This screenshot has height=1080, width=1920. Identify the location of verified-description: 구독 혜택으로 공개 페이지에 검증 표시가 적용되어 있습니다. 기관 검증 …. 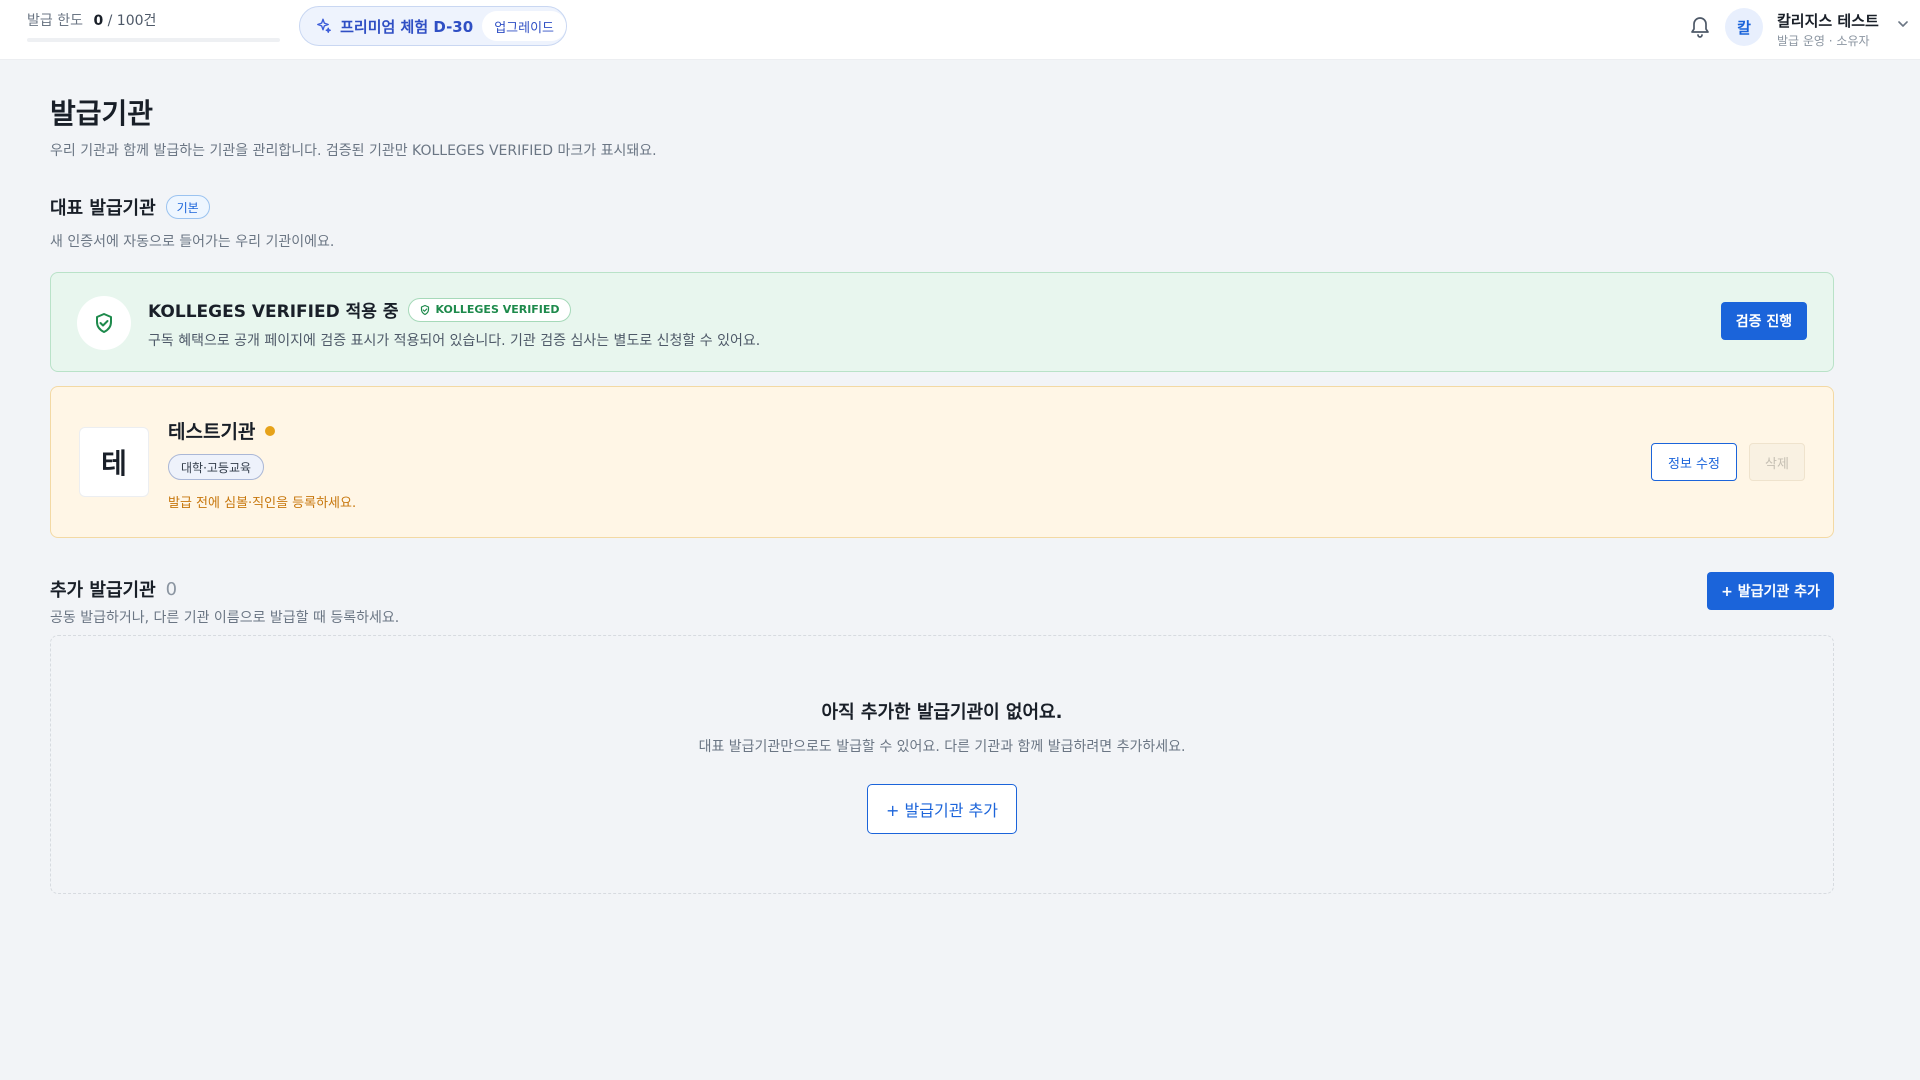
(454, 341).